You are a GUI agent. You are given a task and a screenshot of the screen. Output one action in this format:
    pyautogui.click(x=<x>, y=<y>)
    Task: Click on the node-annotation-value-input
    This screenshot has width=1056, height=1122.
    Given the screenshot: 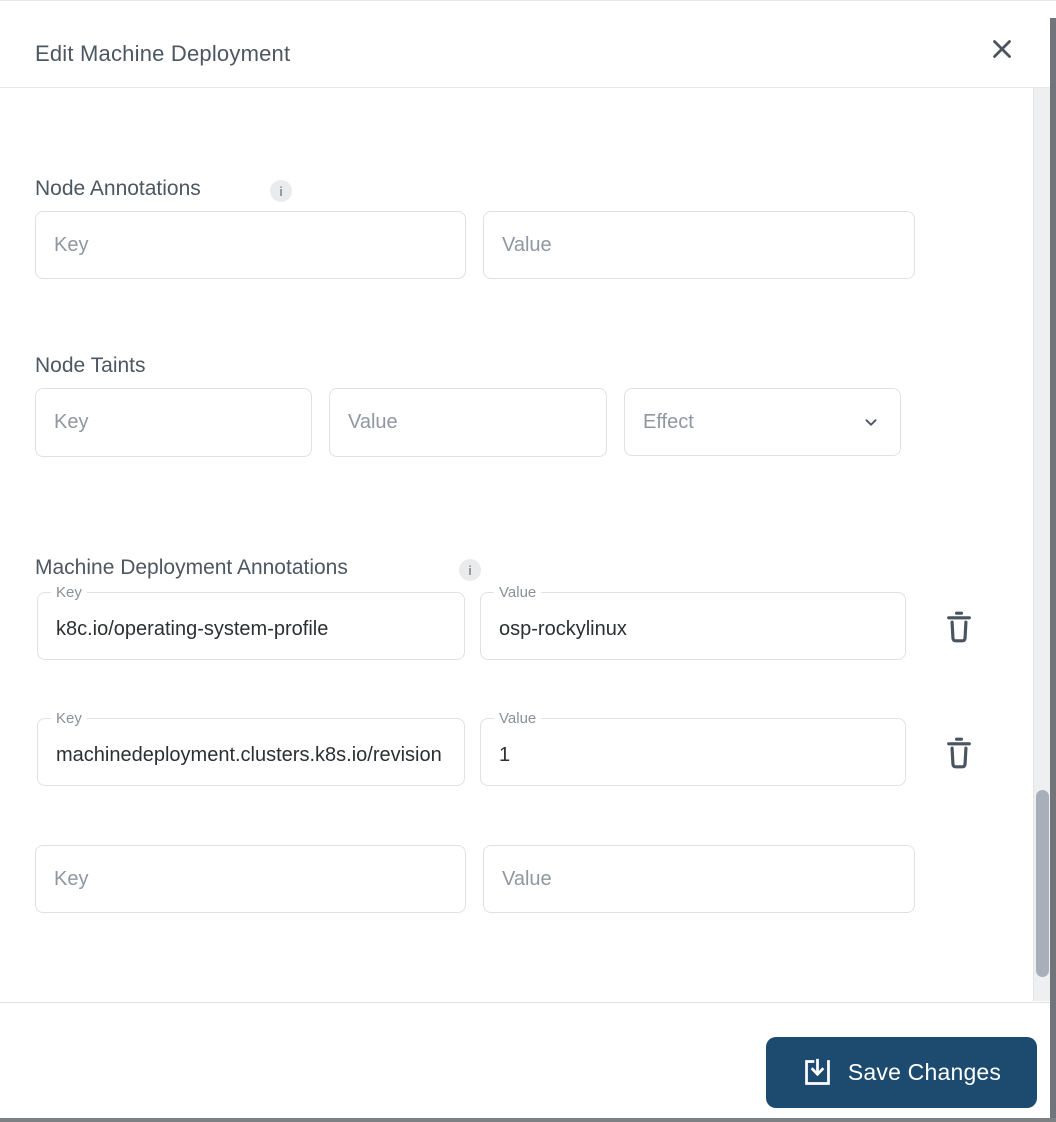 What is the action you would take?
    pyautogui.click(x=699, y=245)
    